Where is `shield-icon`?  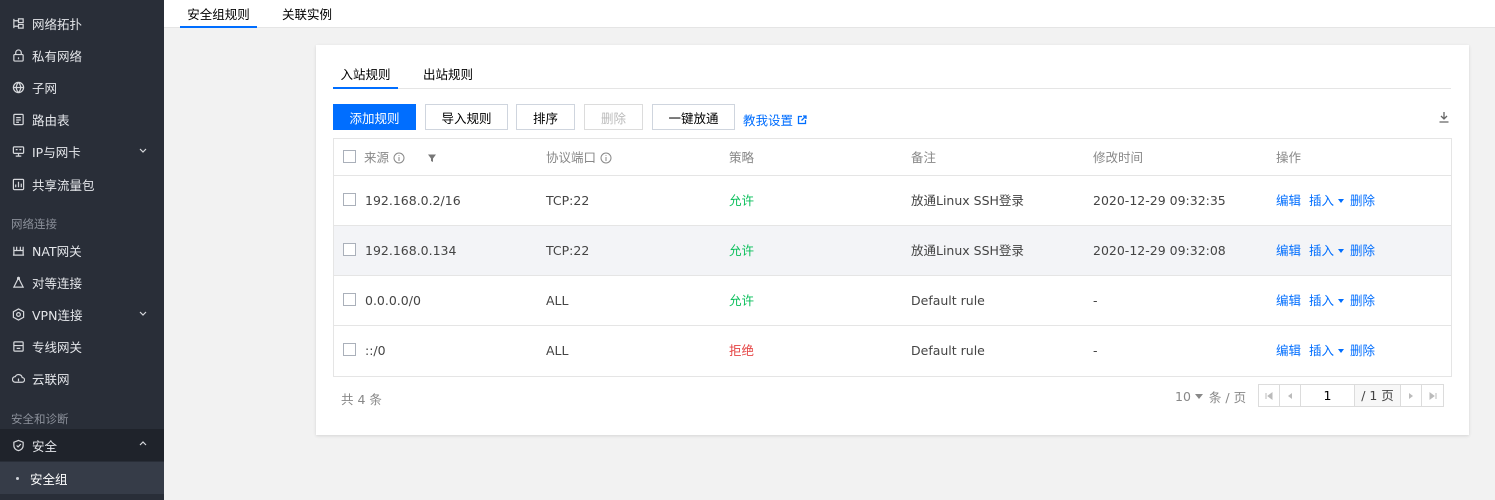
shield-icon is located at coordinates (18, 445).